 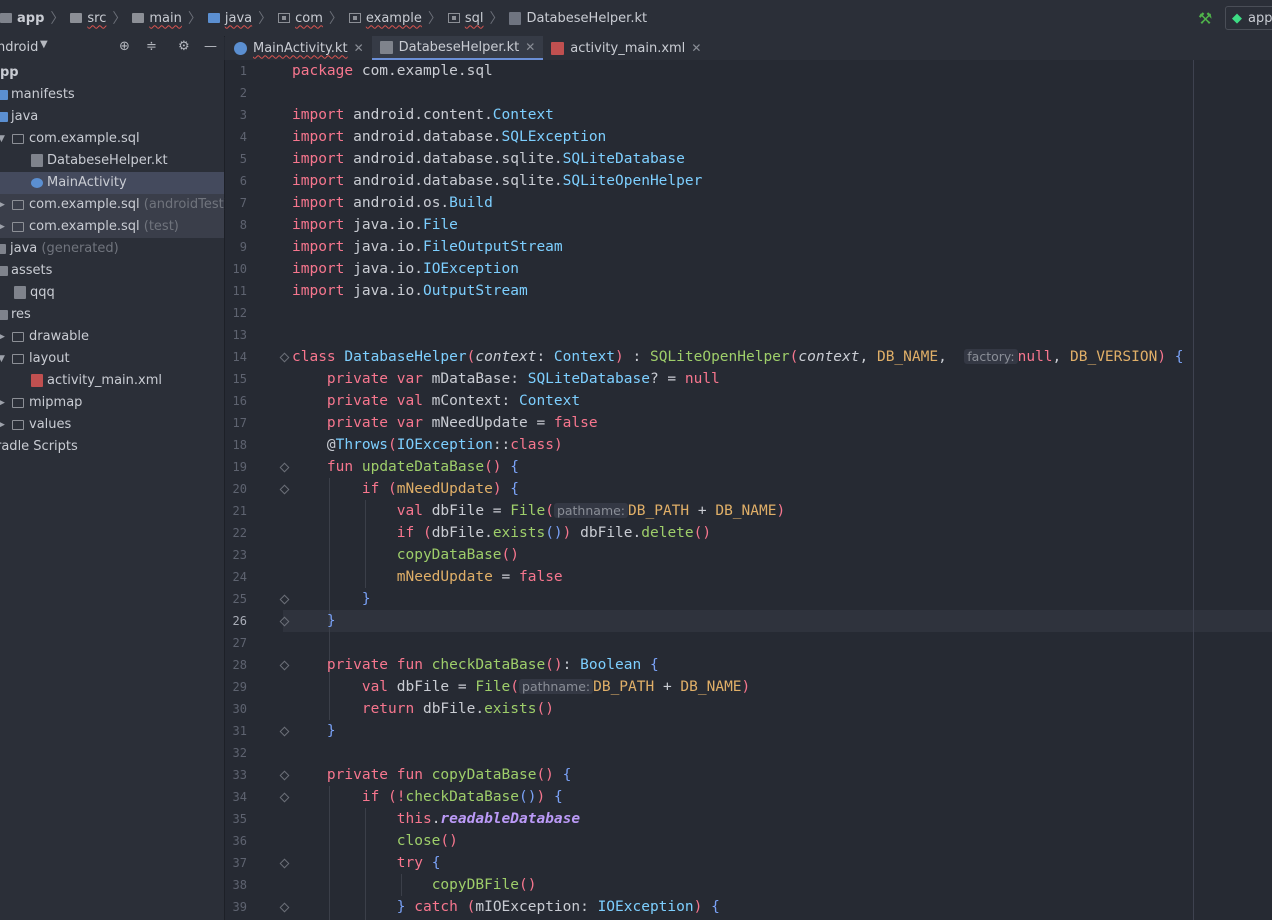 I want to click on code-line-30: return dbFile.exists(), so click(x=457, y=709).